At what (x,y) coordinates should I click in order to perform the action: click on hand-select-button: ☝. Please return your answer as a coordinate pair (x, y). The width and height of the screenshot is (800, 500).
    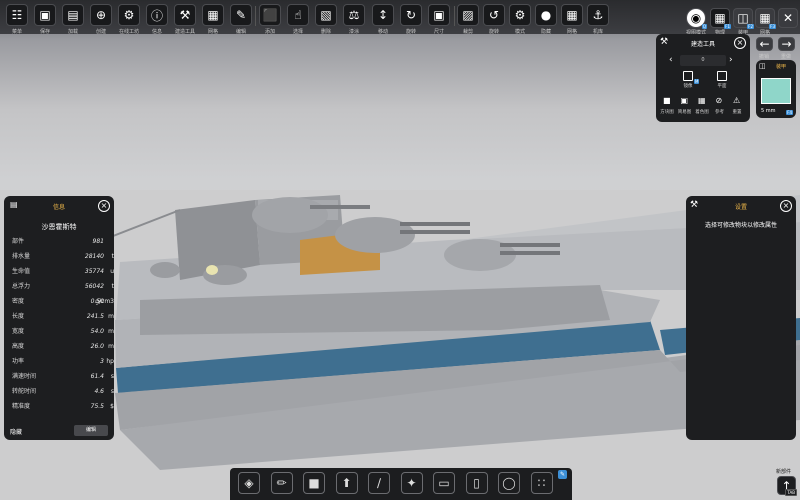
    Looking at the image, I should click on (298, 15).